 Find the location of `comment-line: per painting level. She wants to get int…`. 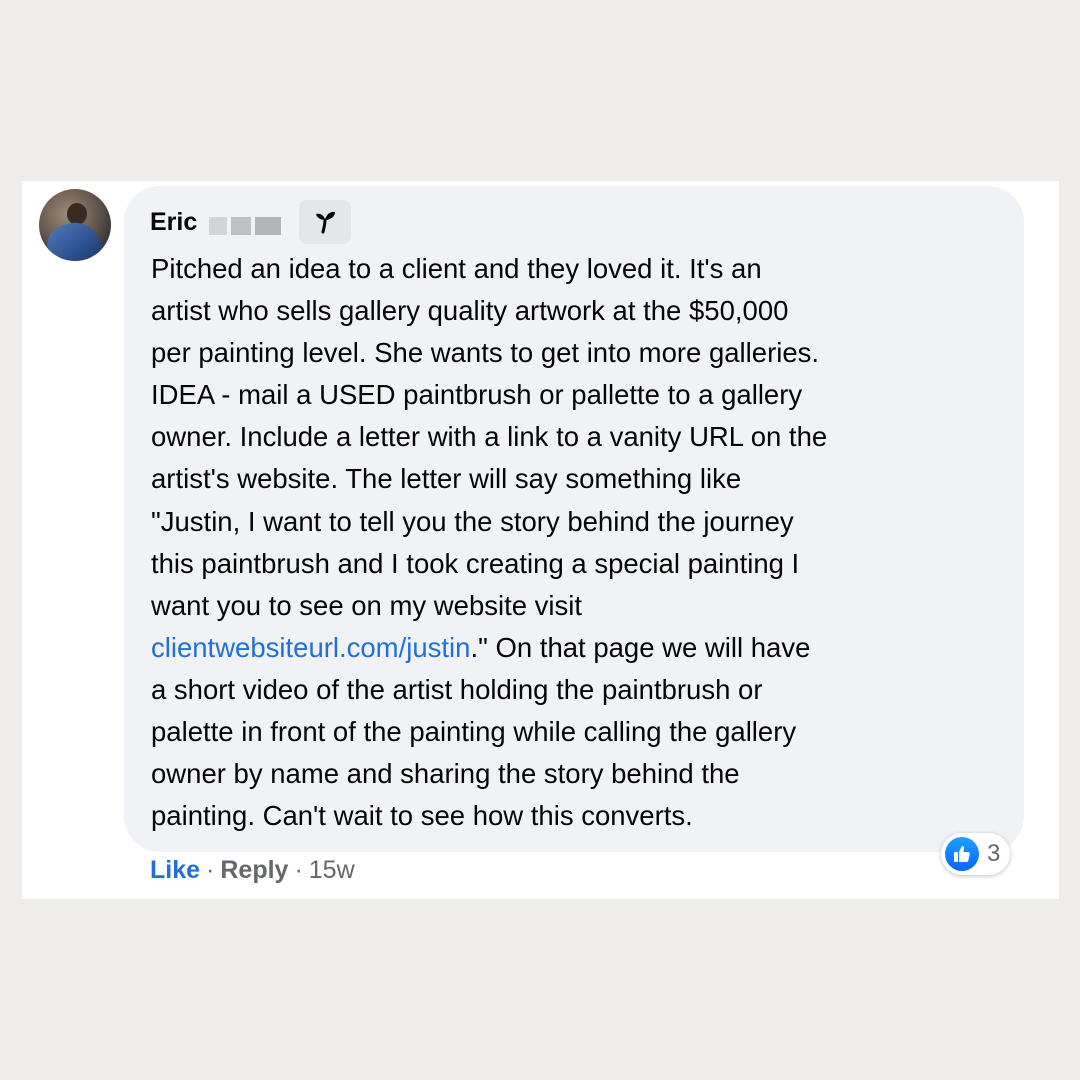

comment-line: per painting level. She wants to get int… is located at coordinates (485, 353).